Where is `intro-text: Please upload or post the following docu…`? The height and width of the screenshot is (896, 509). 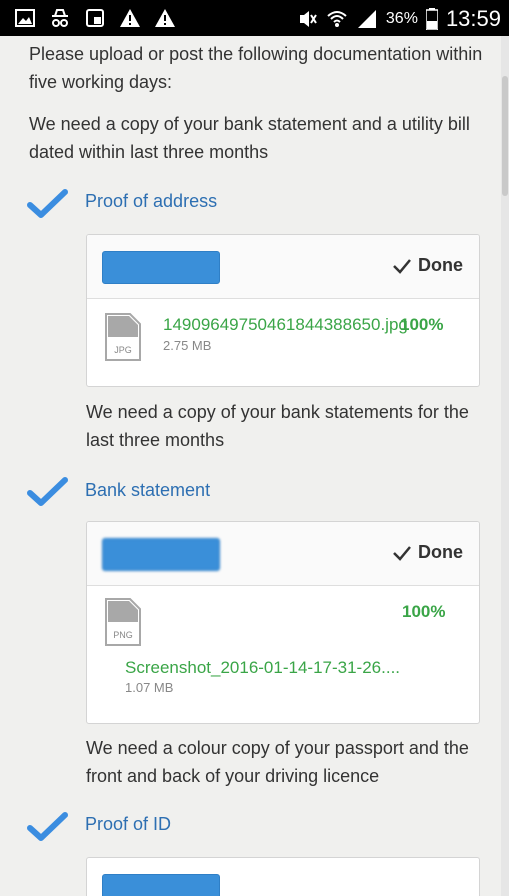 intro-text: Please upload or post the following docu… is located at coordinates (256, 68).